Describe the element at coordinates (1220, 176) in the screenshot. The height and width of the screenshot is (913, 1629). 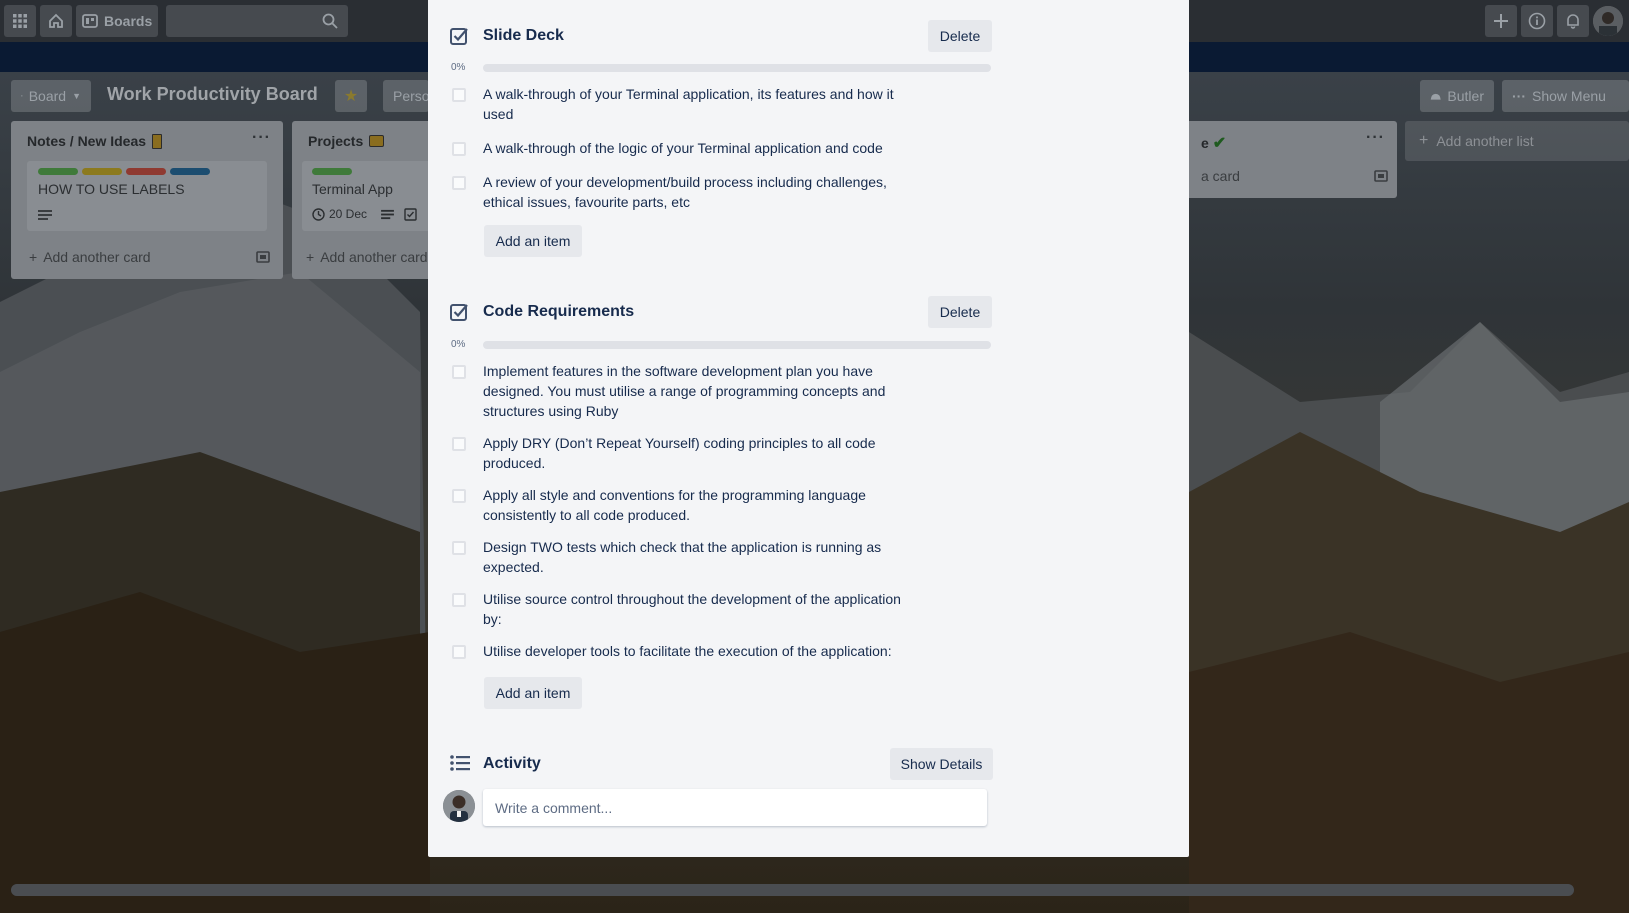
I see `add-card-fragment: a card` at that location.